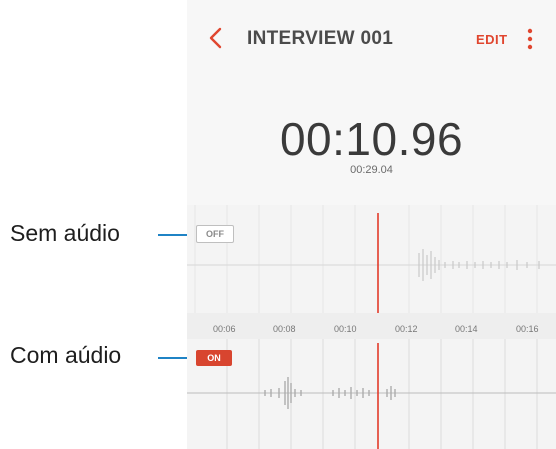 The height and width of the screenshot is (449, 556). Describe the element at coordinates (492, 39) in the screenshot. I see `edit-button: EDIT` at that location.